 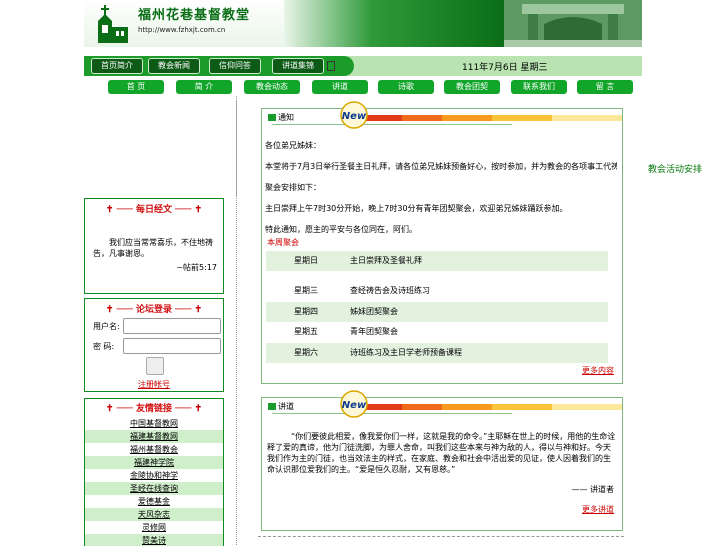 I want to click on friend-link: 圣经在线查询, so click(x=154, y=488).